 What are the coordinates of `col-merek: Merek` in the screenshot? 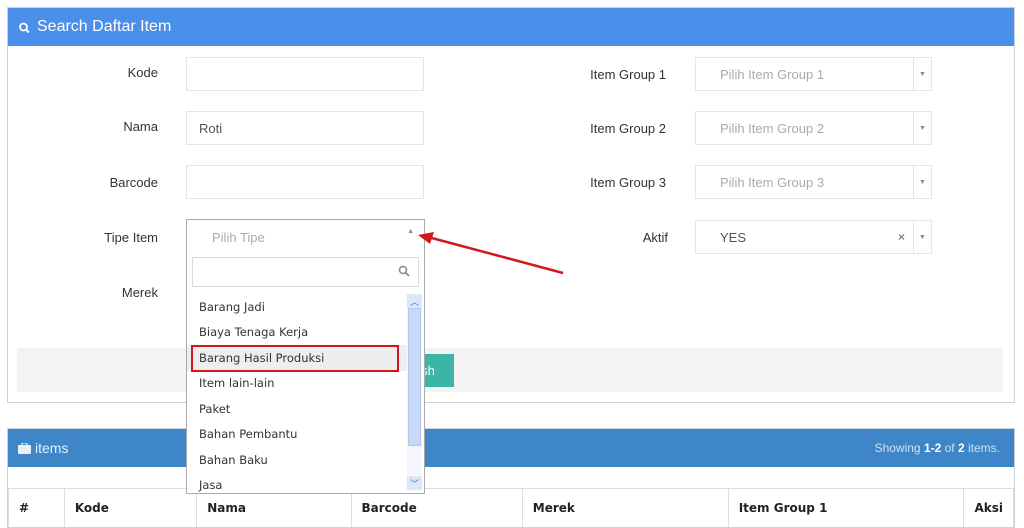 It's located at (625, 507).